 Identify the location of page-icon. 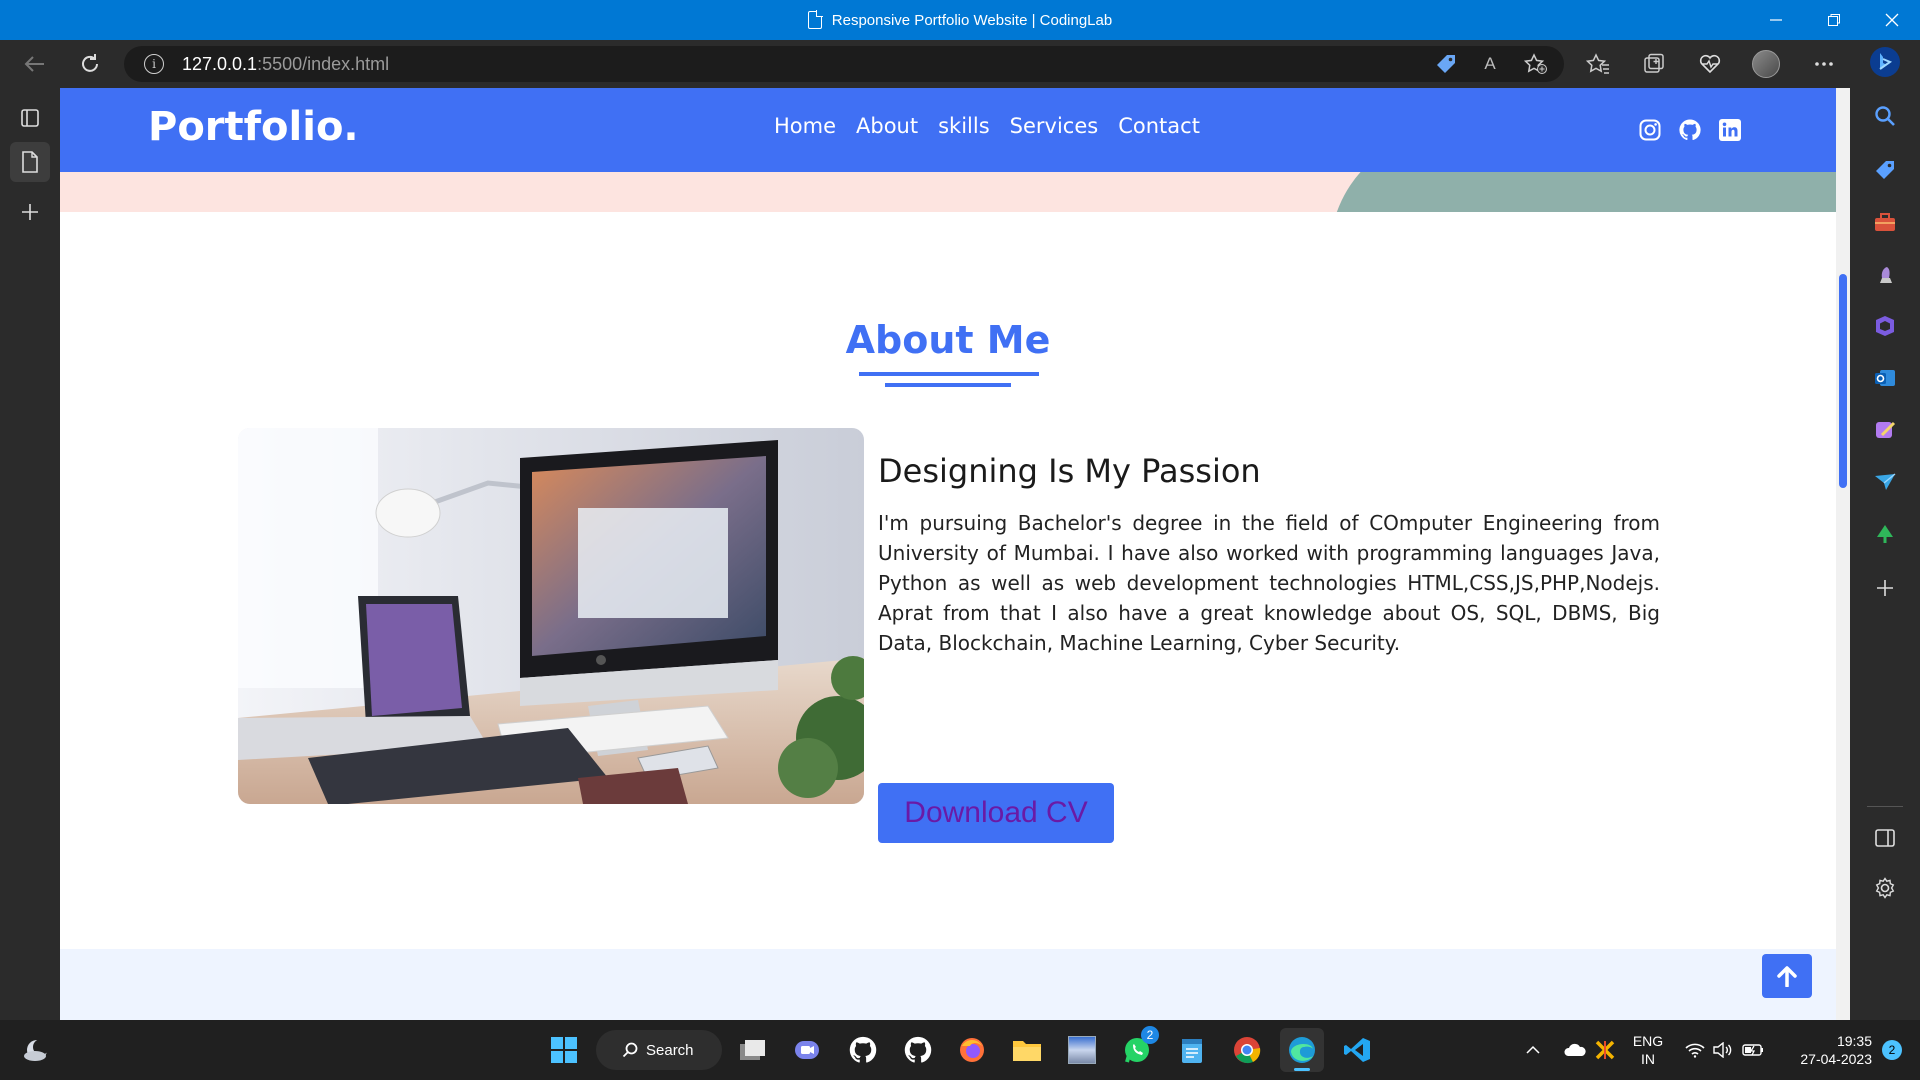
(30, 162).